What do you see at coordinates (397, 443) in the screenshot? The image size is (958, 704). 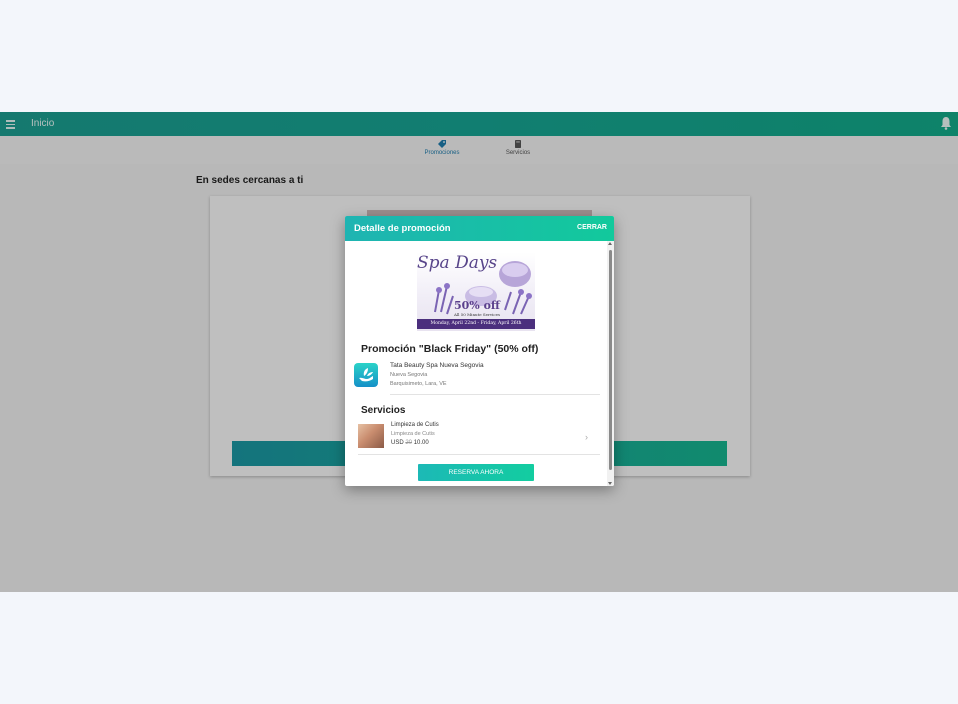 I see `service-currency: USD` at bounding box center [397, 443].